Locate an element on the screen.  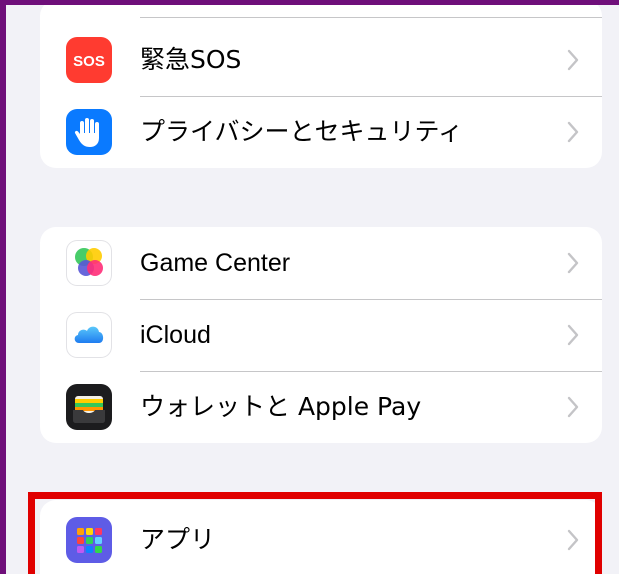
sos-icon: SOS is located at coordinates (89, 60).